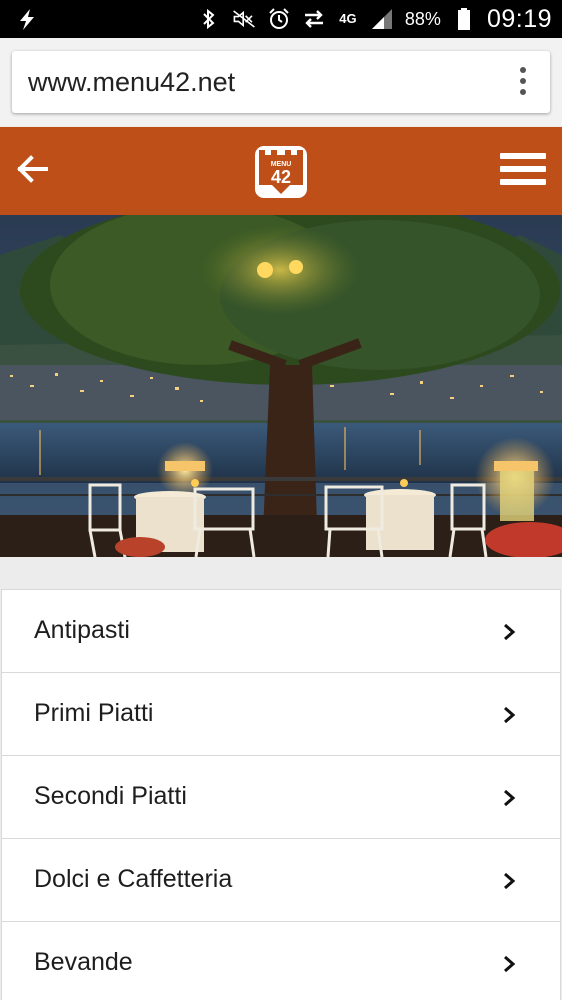  Describe the element at coordinates (519, 18) in the screenshot. I see `clock-time: 09:19` at that location.